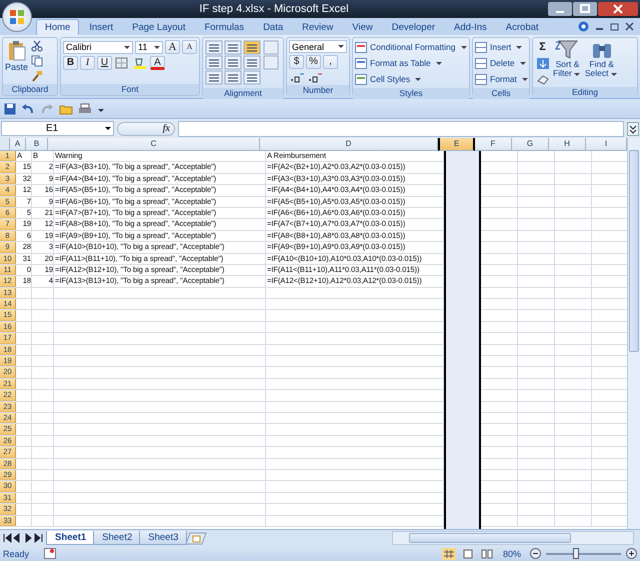  Describe the element at coordinates (274, 9) in the screenshot. I see `window-title: IF step 4.xlsx - Microsoft Excel` at that location.